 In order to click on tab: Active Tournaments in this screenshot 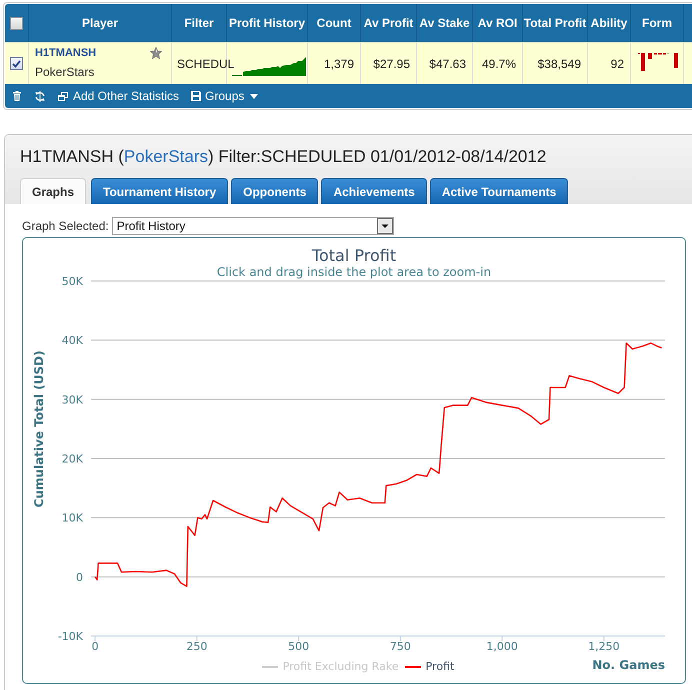, I will do `click(499, 191)`.